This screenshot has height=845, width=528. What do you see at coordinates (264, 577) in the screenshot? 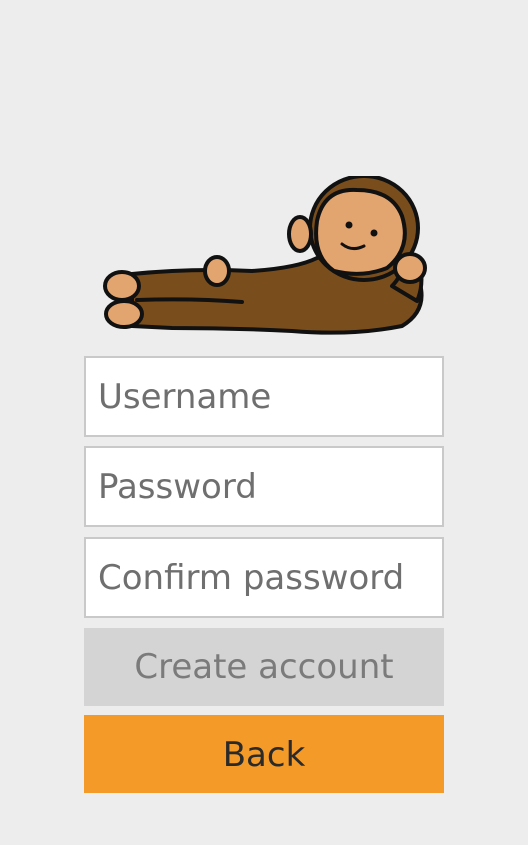
I see `confirm-password-input` at bounding box center [264, 577].